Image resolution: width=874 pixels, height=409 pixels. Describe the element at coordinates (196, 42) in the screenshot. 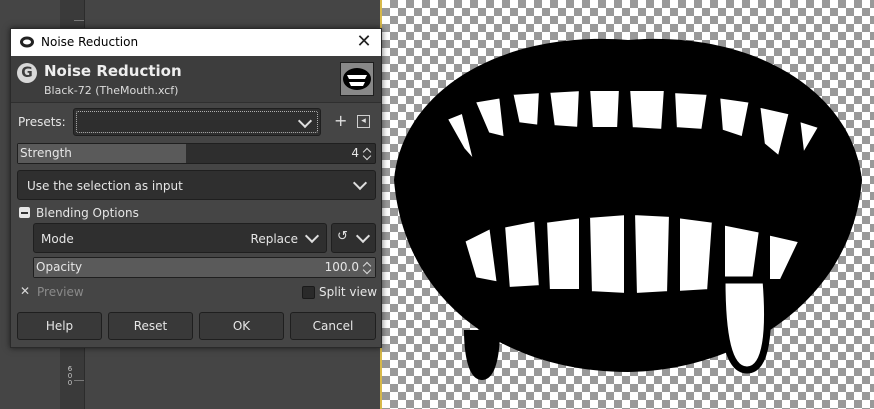

I see `dialog-titlebar: Noise Reduction ✕` at that location.